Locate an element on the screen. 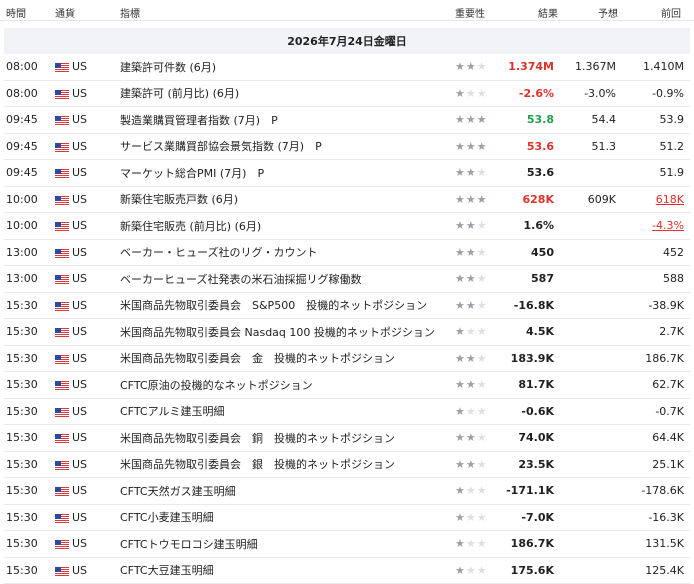 The image size is (694, 584). table-row: 15:30USCFTCトウモロコシ建玉明細★★★186.7K131.5K is located at coordinates (347, 544).